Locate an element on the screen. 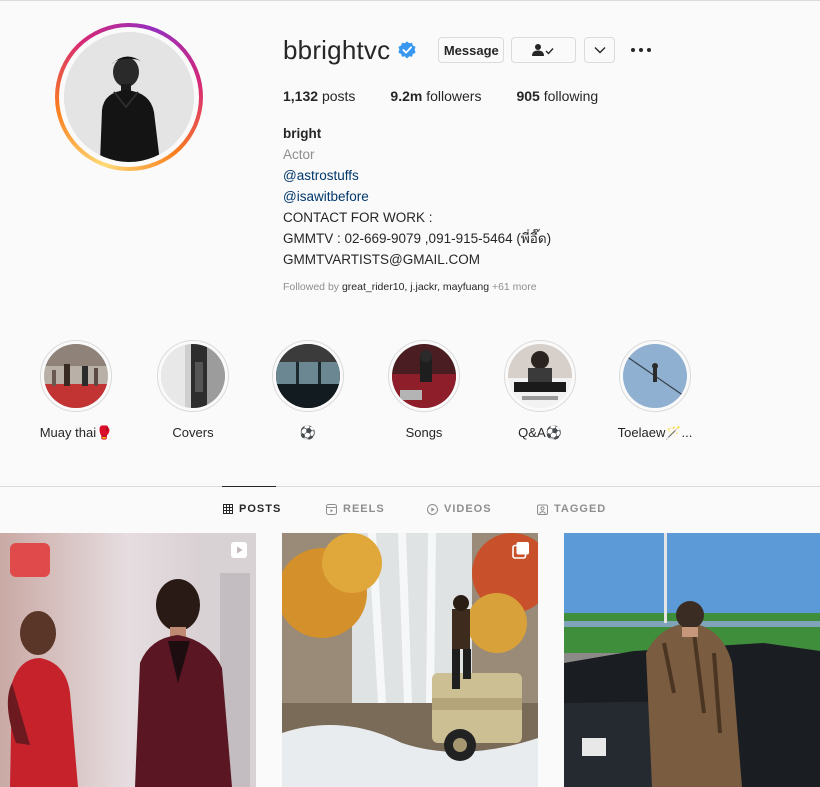  highlight-item: Covers is located at coordinates (193, 390).